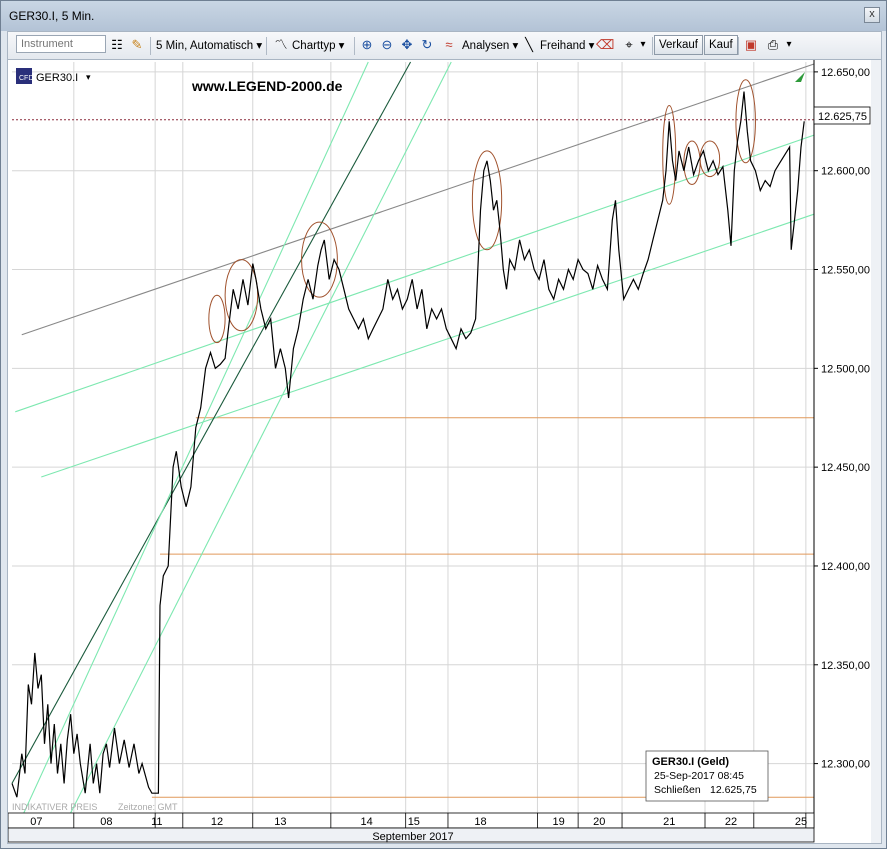 This screenshot has width=887, height=849. Describe the element at coordinates (281, 44) in the screenshot. I see `line-chart-icon: 〽` at that location.